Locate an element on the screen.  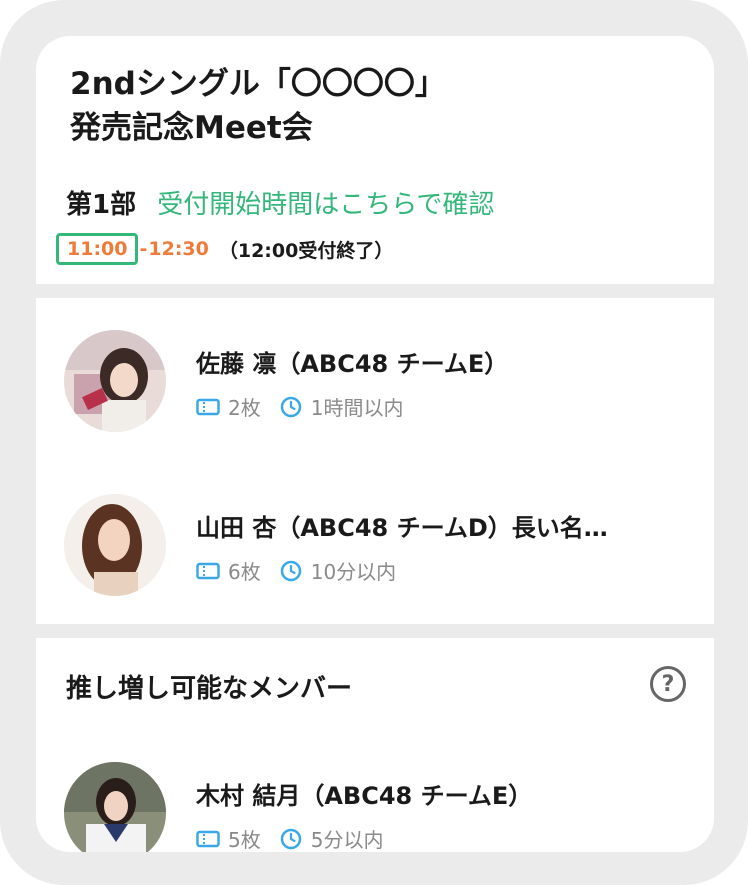
member-item: 佐藤 凛（ABC48 チームE） 2枚 1時間以内 is located at coordinates (384, 385).